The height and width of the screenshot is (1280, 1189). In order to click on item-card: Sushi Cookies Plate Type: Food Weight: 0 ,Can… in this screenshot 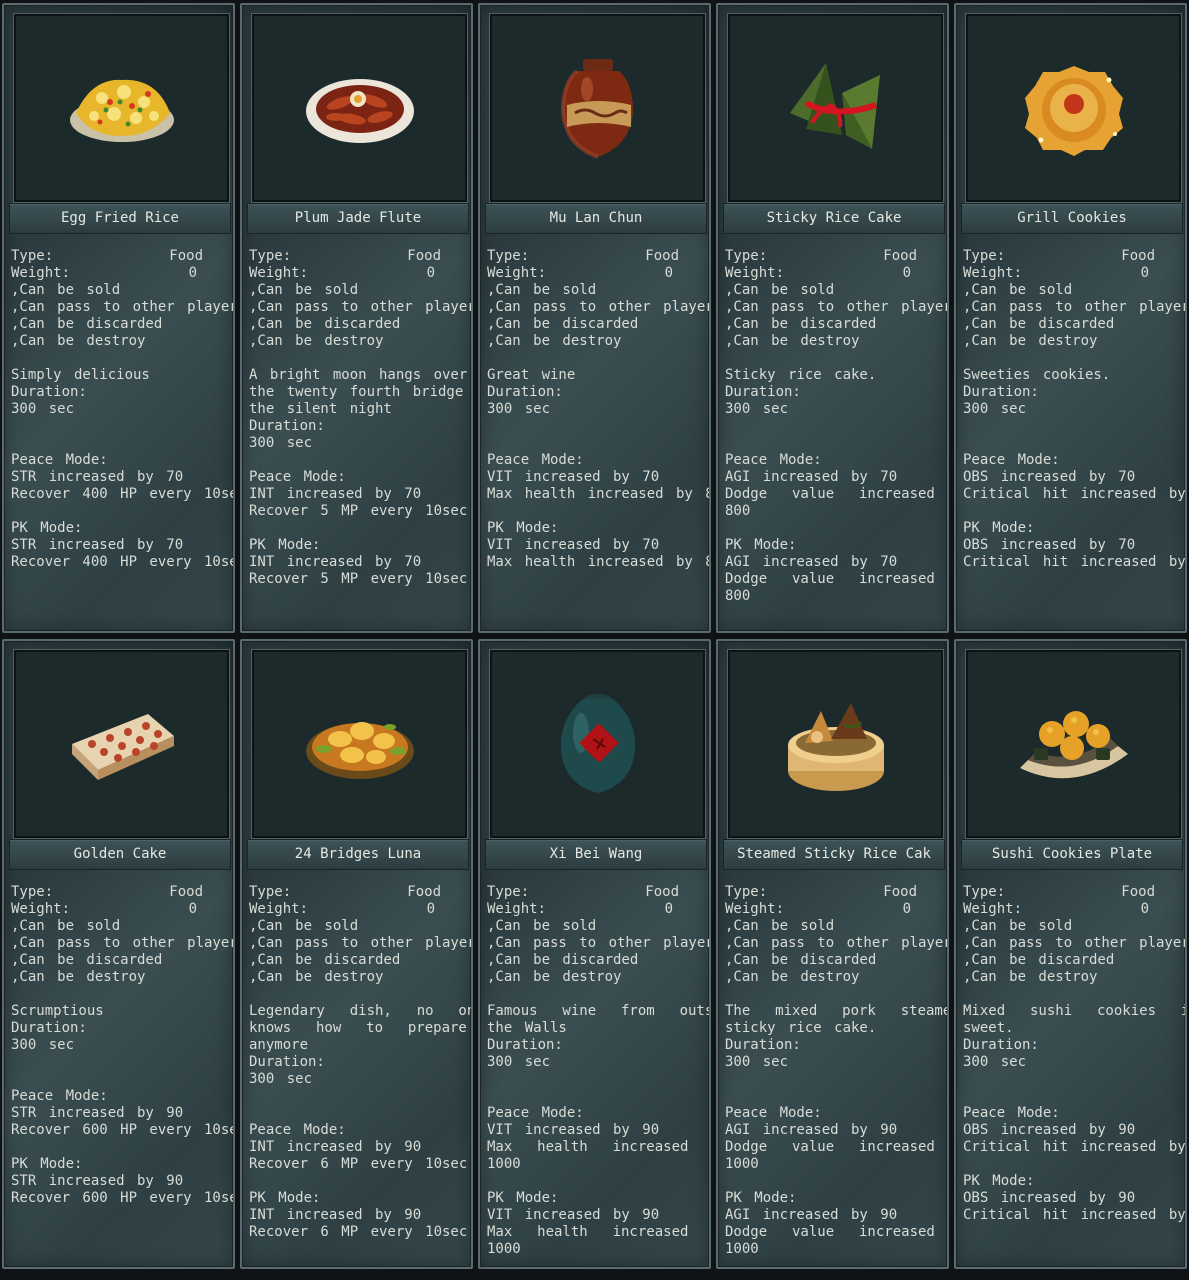, I will do `click(1070, 954)`.